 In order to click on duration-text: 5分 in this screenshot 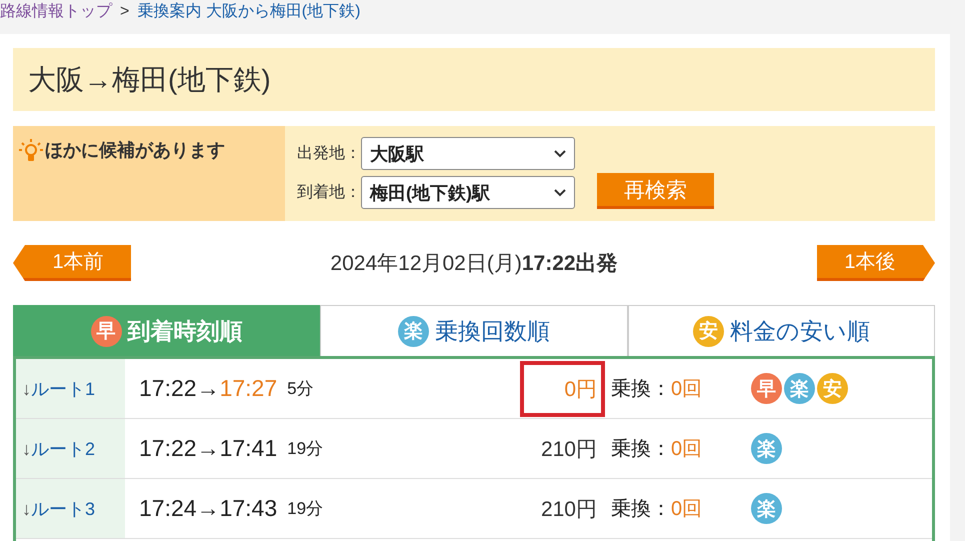, I will do `click(300, 389)`.